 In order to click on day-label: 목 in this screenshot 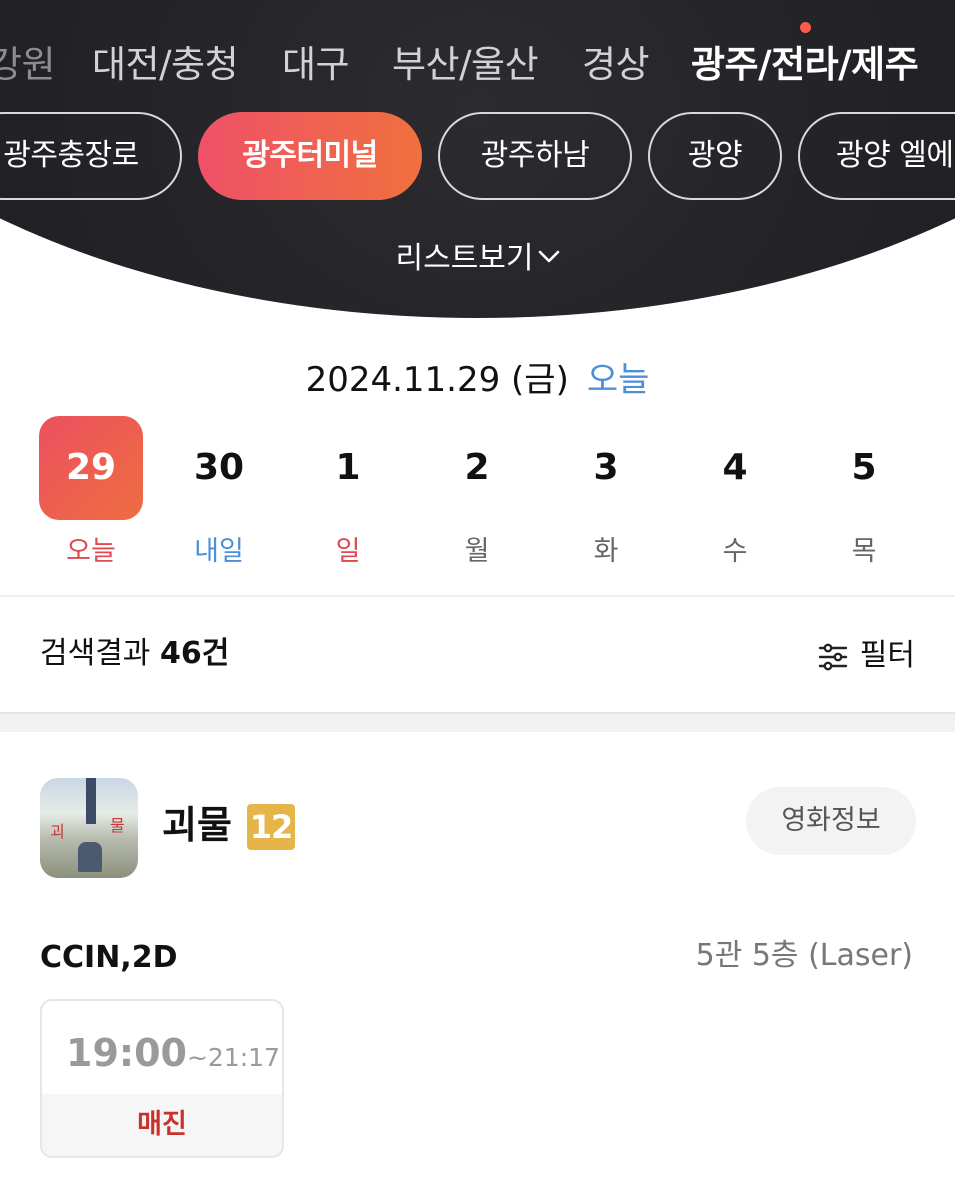, I will do `click(864, 551)`.